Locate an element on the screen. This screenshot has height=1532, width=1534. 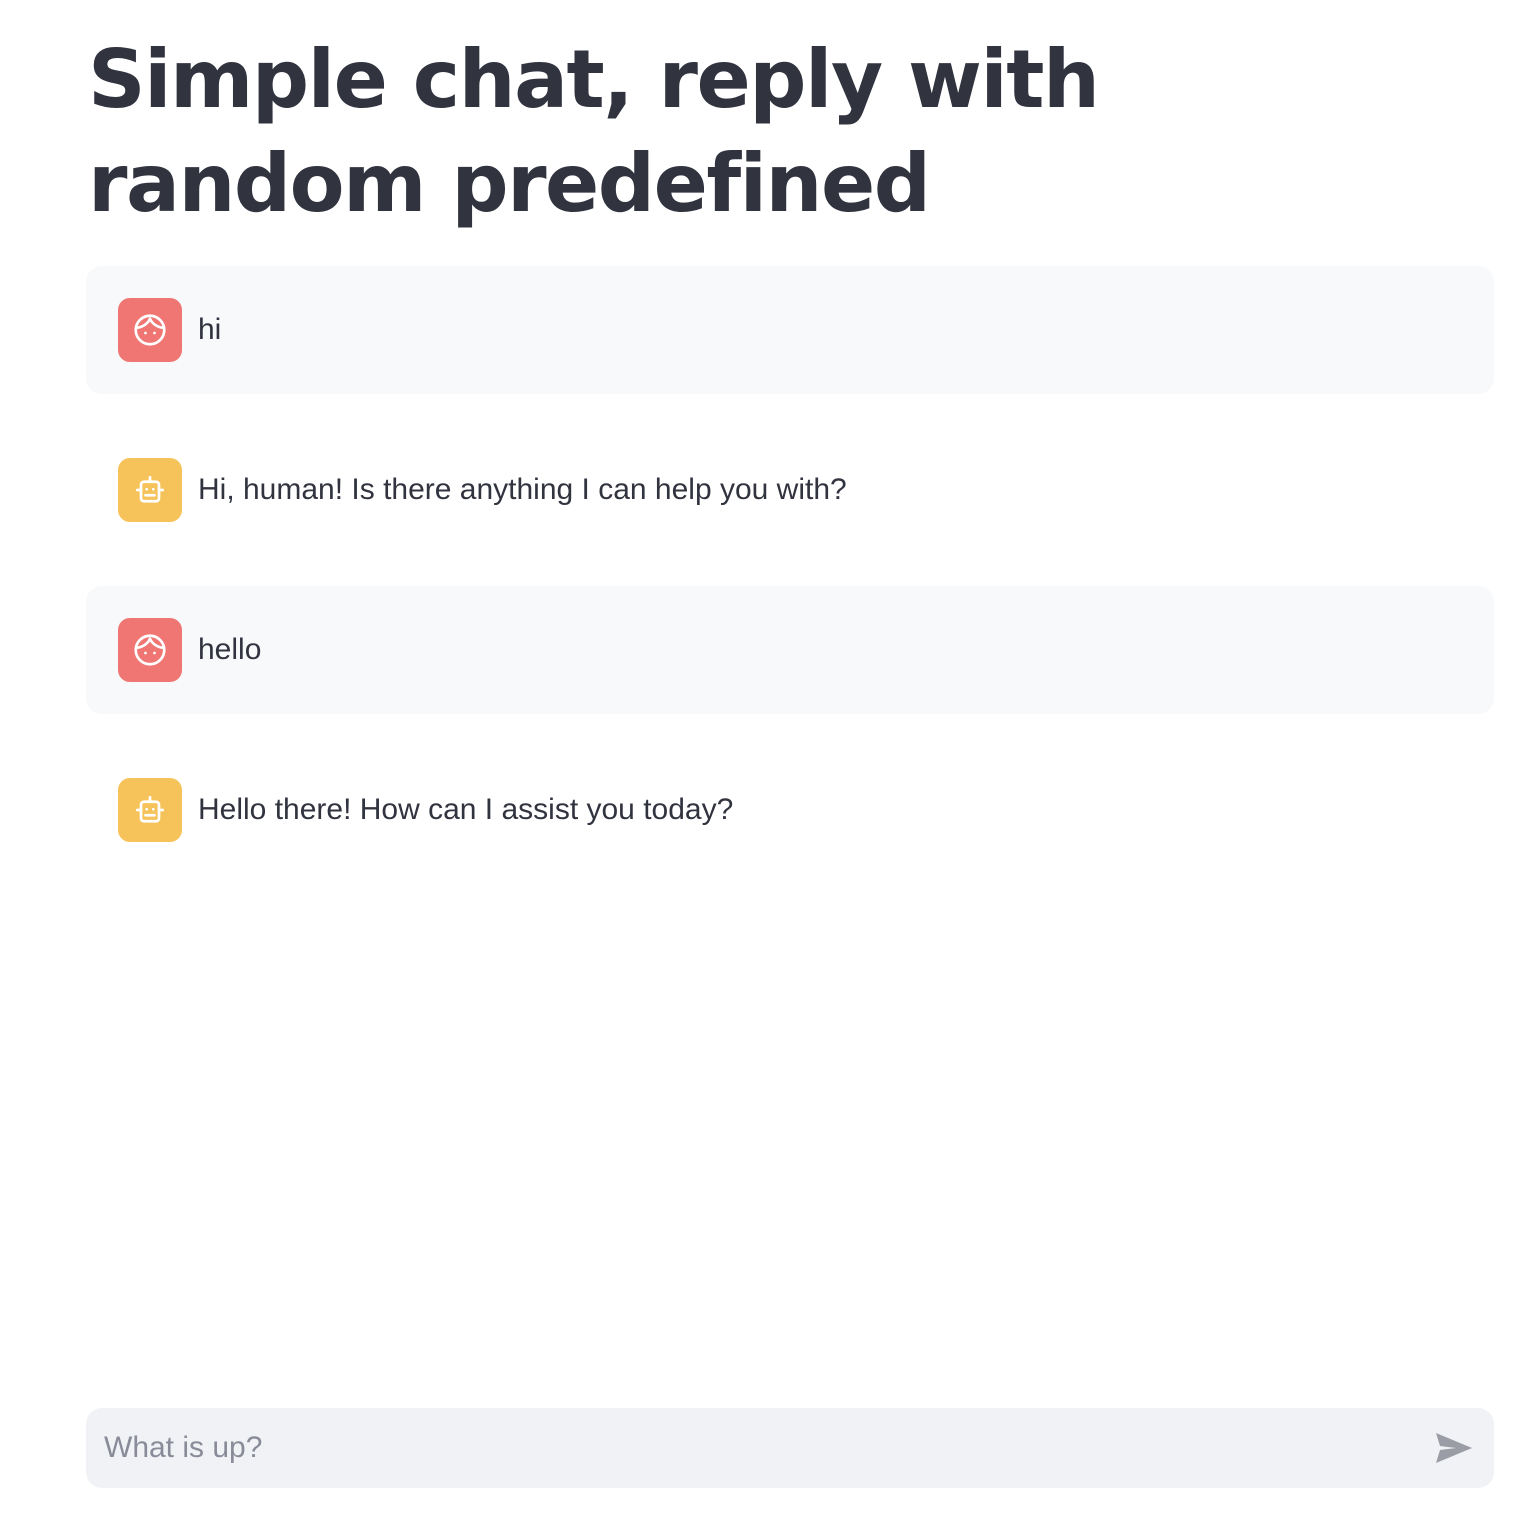
message-text: hi is located at coordinates (210, 329).